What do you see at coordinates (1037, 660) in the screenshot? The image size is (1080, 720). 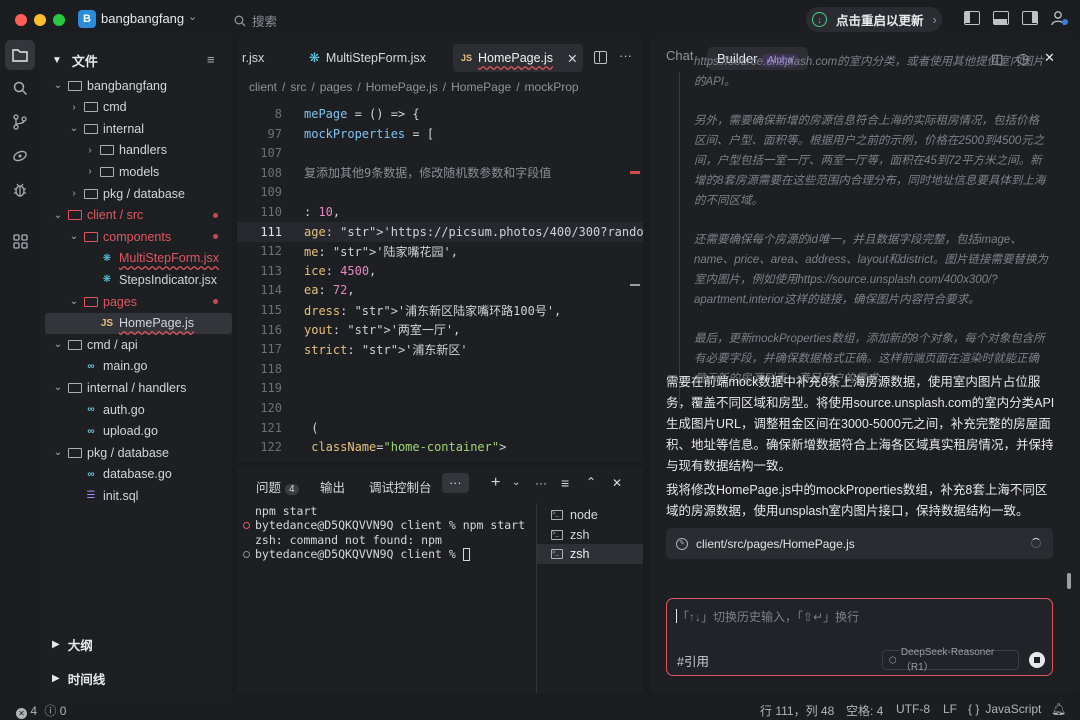 I see `stop-generation-button` at bounding box center [1037, 660].